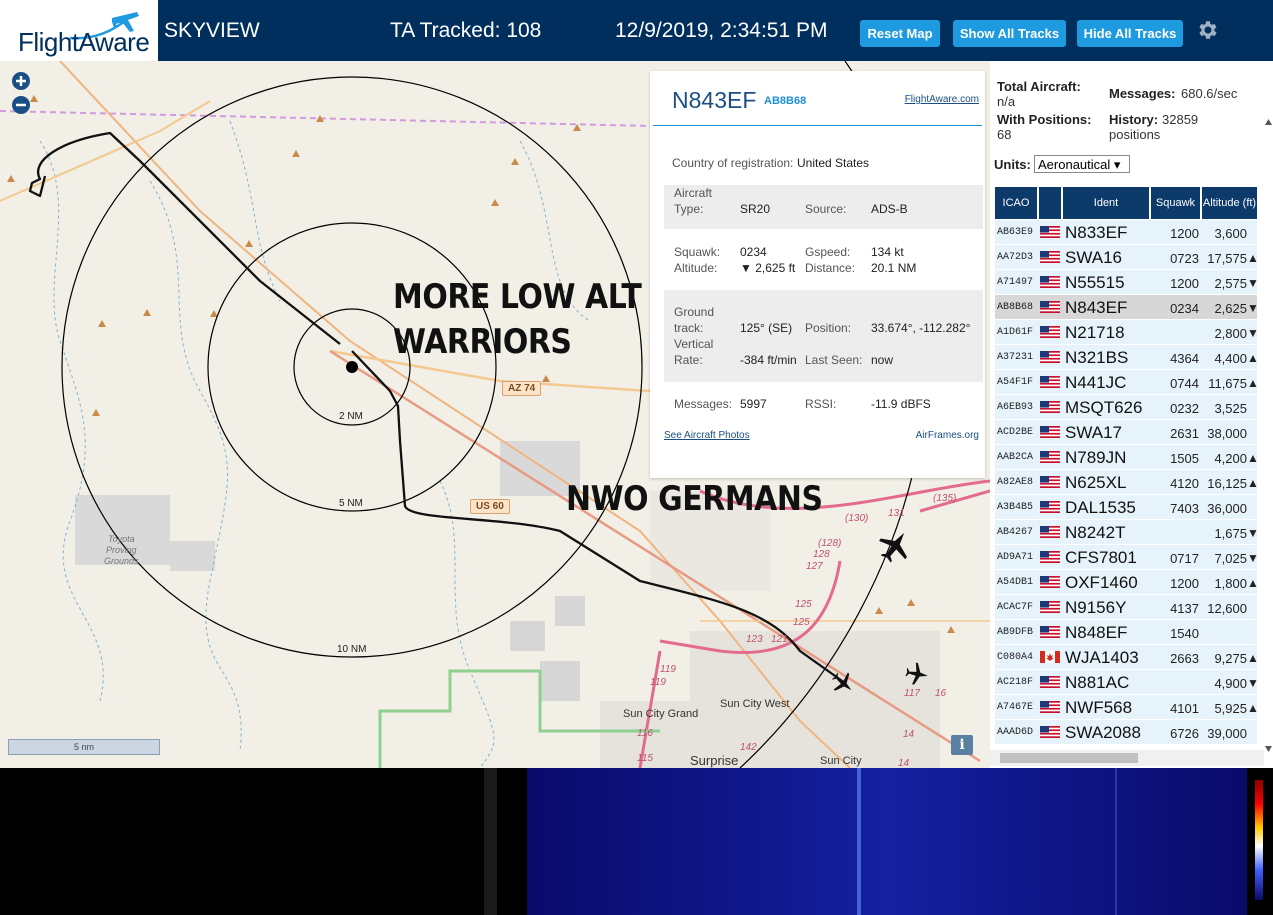 Image resolution: width=1273 pixels, height=915 pixels. What do you see at coordinates (1006, 101) in the screenshot?
I see `total-aircraft-value: n/a` at bounding box center [1006, 101].